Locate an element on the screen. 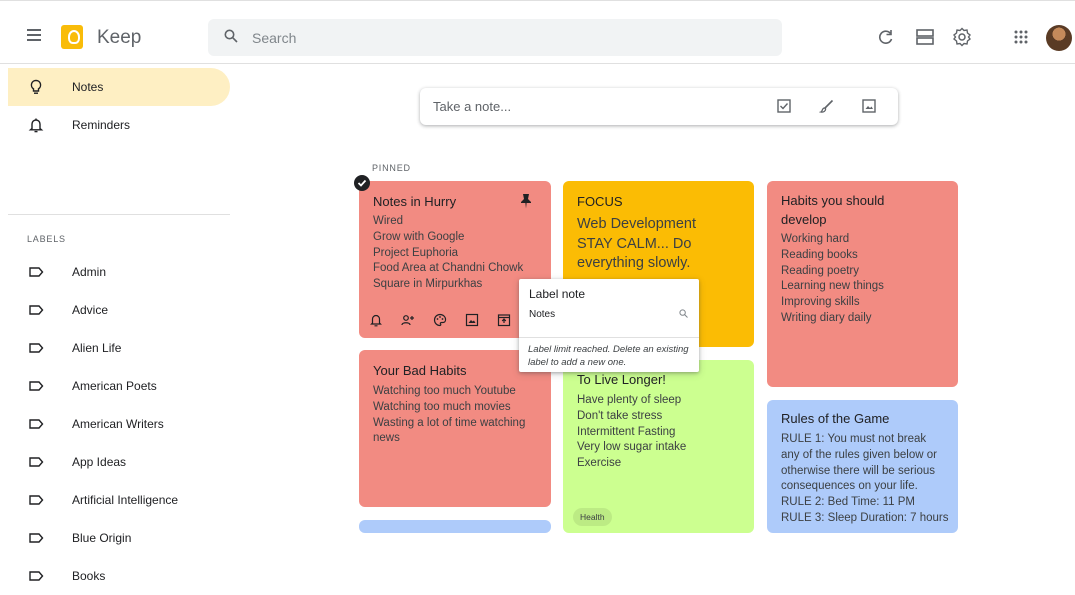 The height and width of the screenshot is (595, 1075). take-note-input is located at coordinates (583, 106).